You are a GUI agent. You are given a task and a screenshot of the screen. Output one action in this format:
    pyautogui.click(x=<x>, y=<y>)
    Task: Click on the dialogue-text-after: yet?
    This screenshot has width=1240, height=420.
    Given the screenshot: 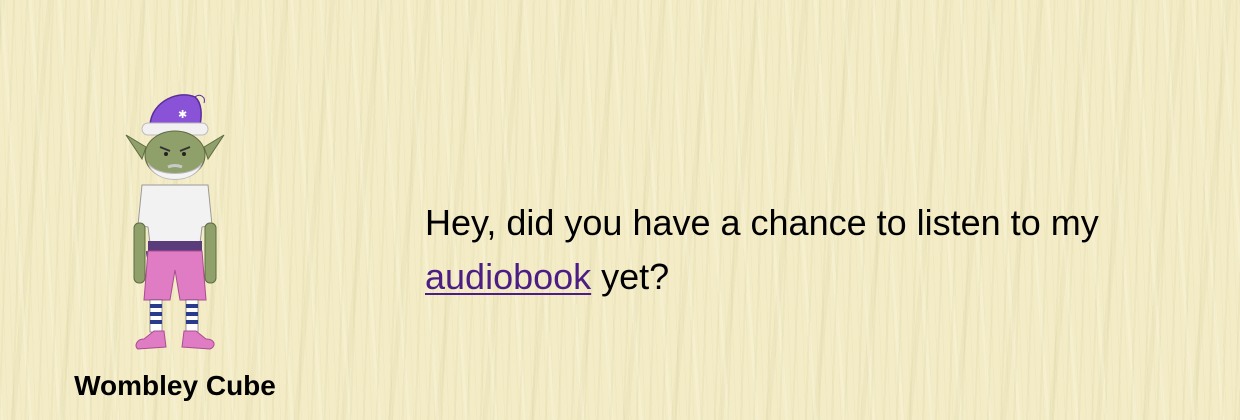 What is the action you would take?
    pyautogui.click(x=630, y=276)
    